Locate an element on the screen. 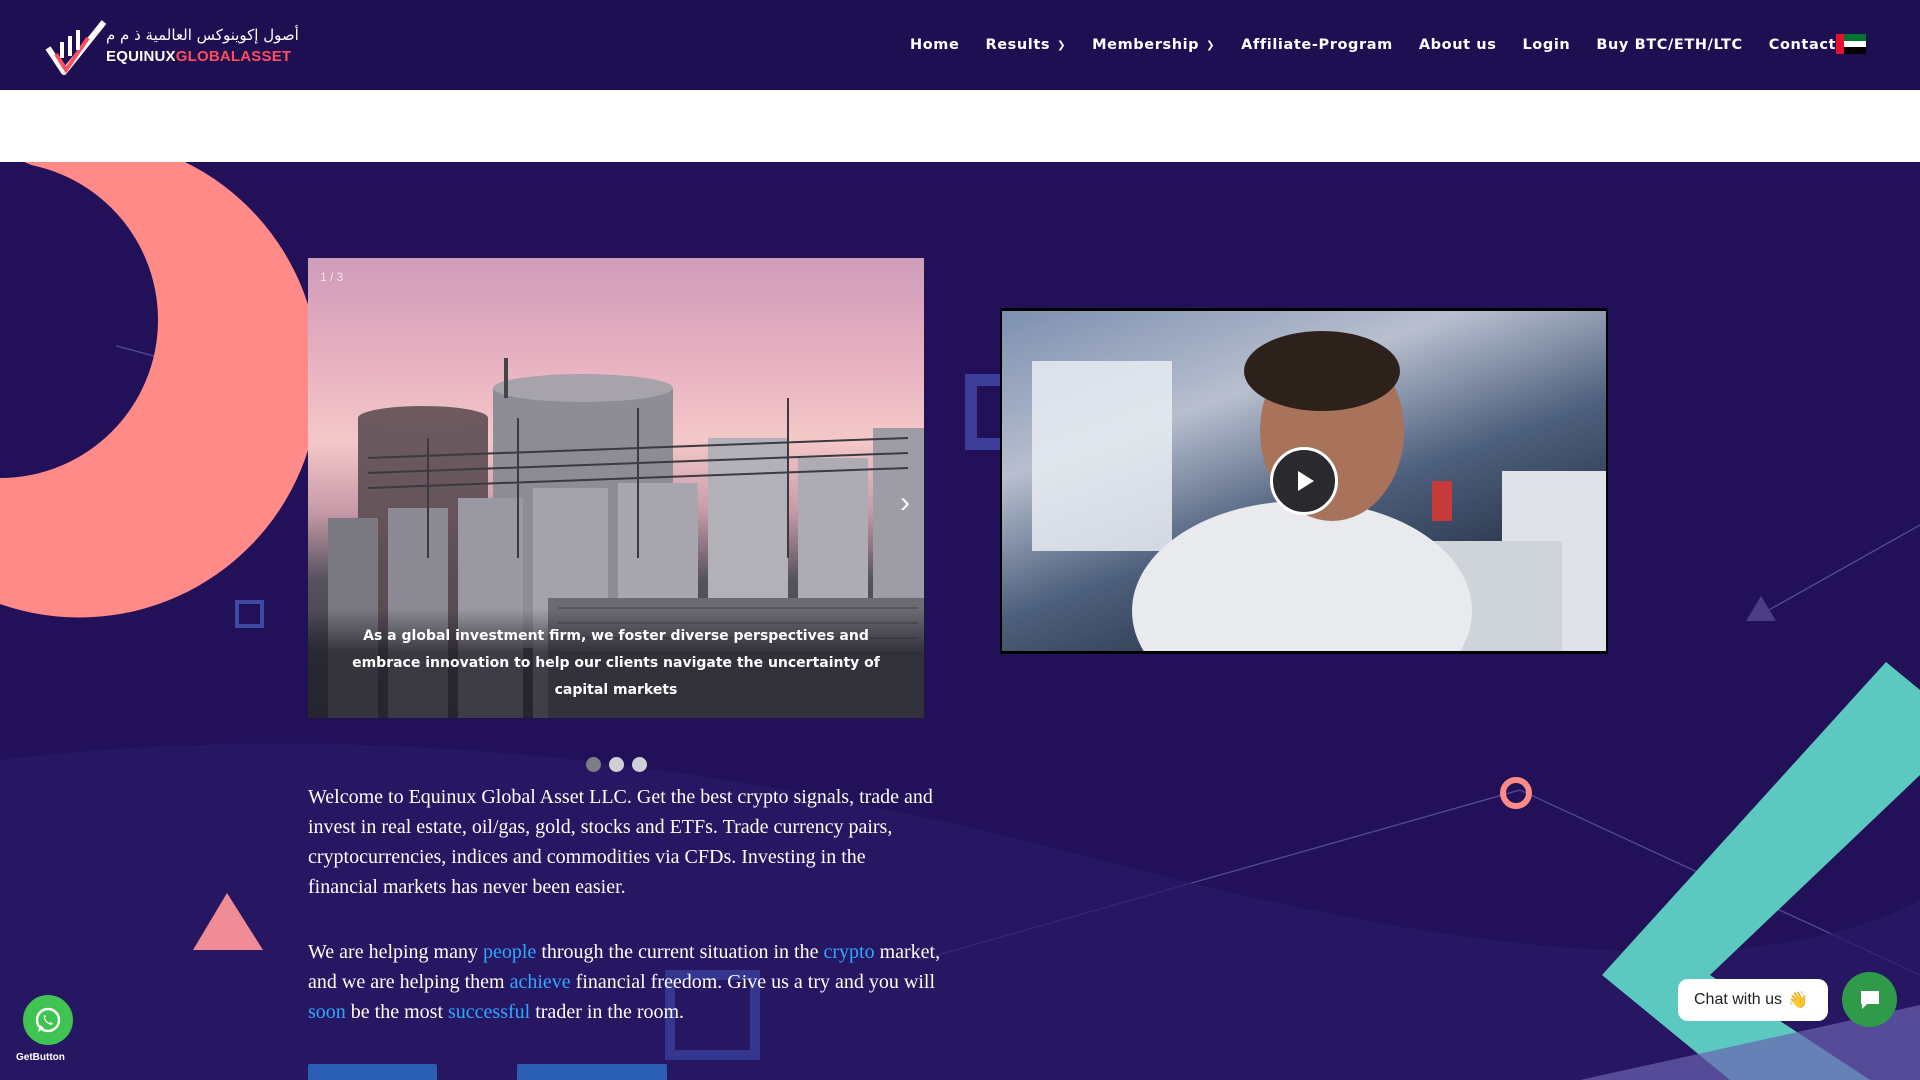 The height and width of the screenshot is (1080, 1920). nav-buy-crypto: Buy BTC/ETH/LTC is located at coordinates (1669, 45).